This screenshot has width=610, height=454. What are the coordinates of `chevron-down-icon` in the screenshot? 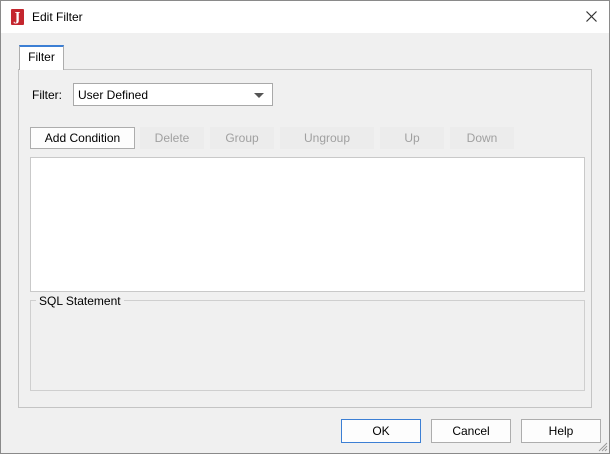 It's located at (259, 95).